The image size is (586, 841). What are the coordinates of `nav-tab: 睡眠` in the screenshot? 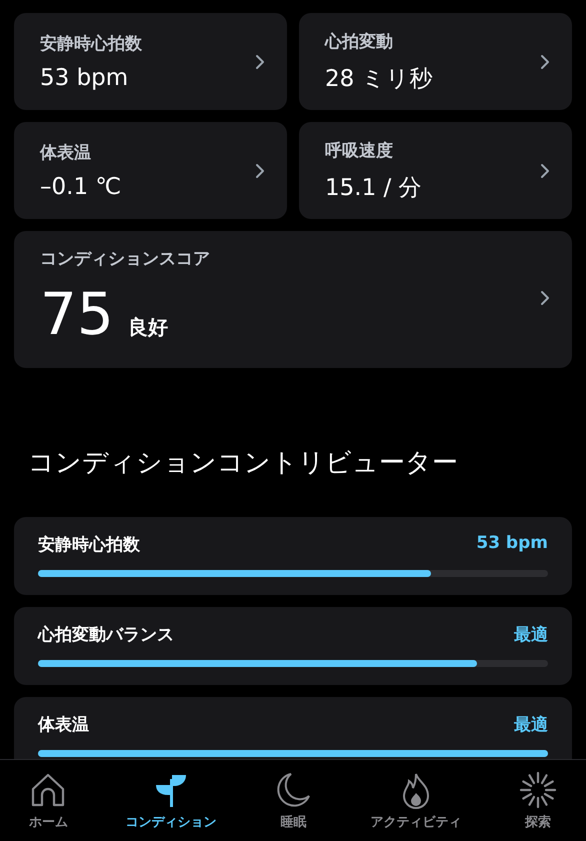 It's located at (293, 800).